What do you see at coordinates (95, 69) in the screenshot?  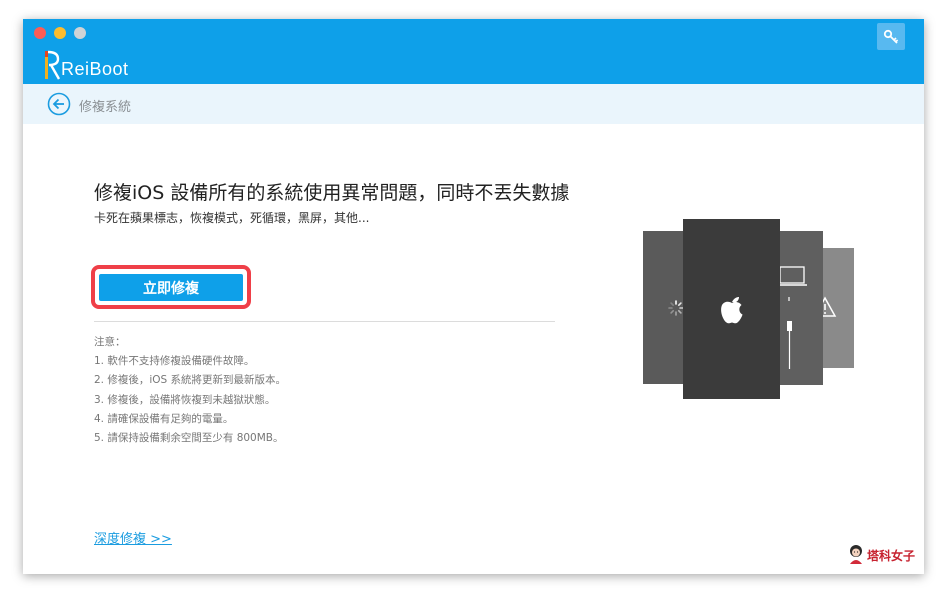 I see `app-name: ReiBoot` at bounding box center [95, 69].